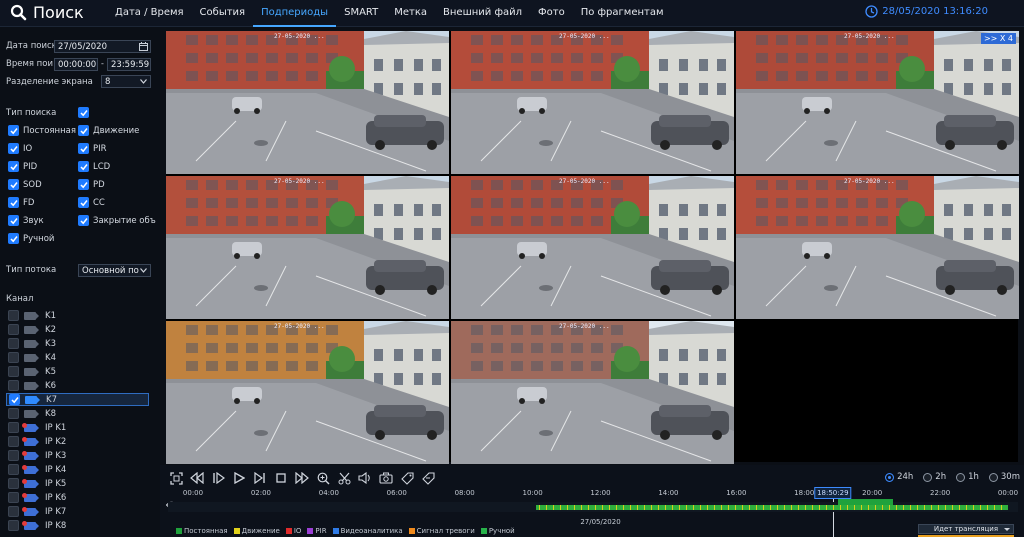 The width and height of the screenshot is (1024, 537). Describe the element at coordinates (91, 202) in the screenshot. I see `search-type-item: CC` at that location.